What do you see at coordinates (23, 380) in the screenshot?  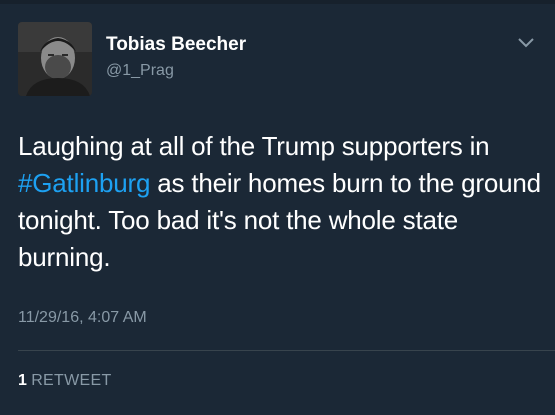 I see `retweet-count: 1` at bounding box center [23, 380].